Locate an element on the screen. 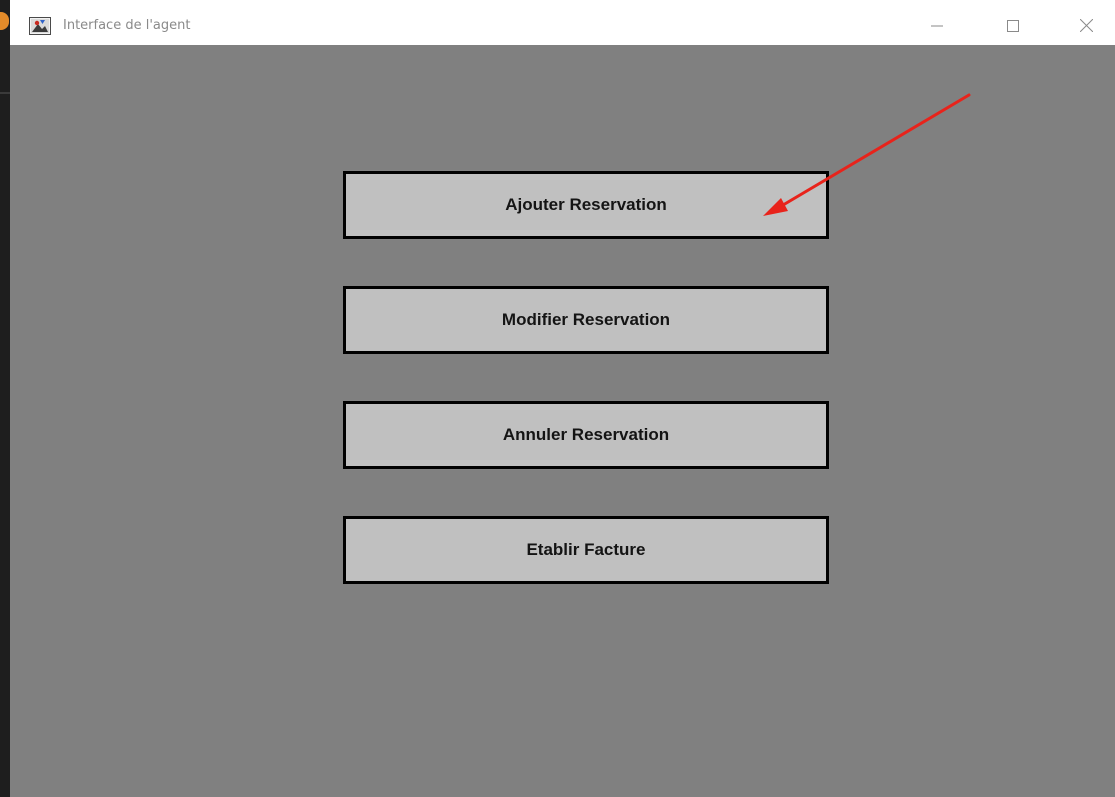  close-icon is located at coordinates (1086, 26).